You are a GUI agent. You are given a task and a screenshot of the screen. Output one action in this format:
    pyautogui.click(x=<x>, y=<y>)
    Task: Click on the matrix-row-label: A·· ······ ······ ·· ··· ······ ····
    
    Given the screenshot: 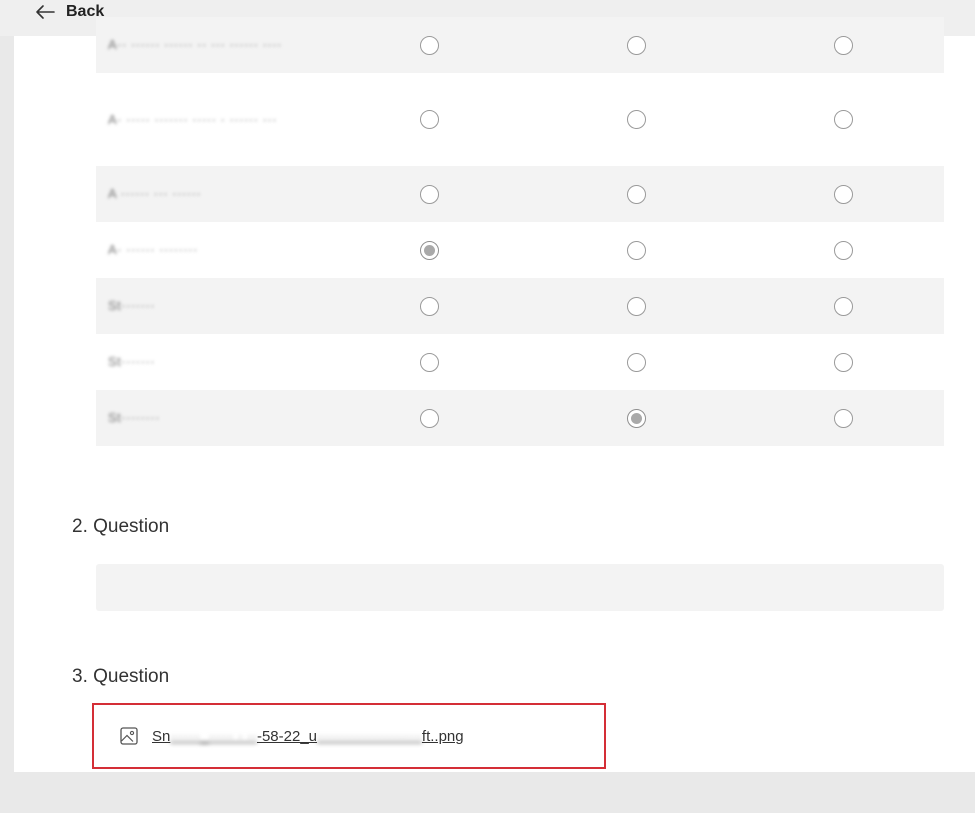 What is the action you would take?
    pyautogui.click(x=195, y=44)
    